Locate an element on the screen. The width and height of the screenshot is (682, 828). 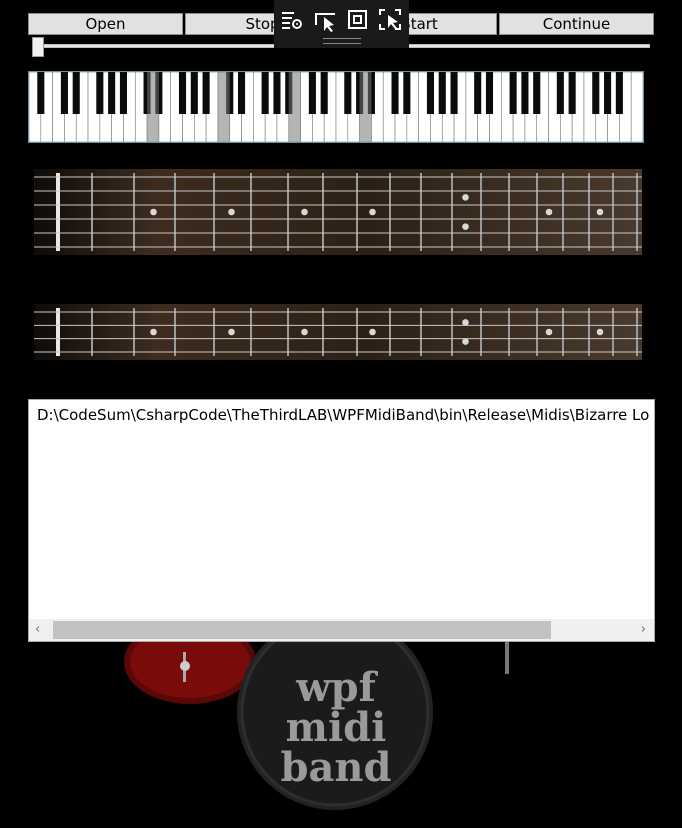
guitar-fretboard is located at coordinates (338, 212).